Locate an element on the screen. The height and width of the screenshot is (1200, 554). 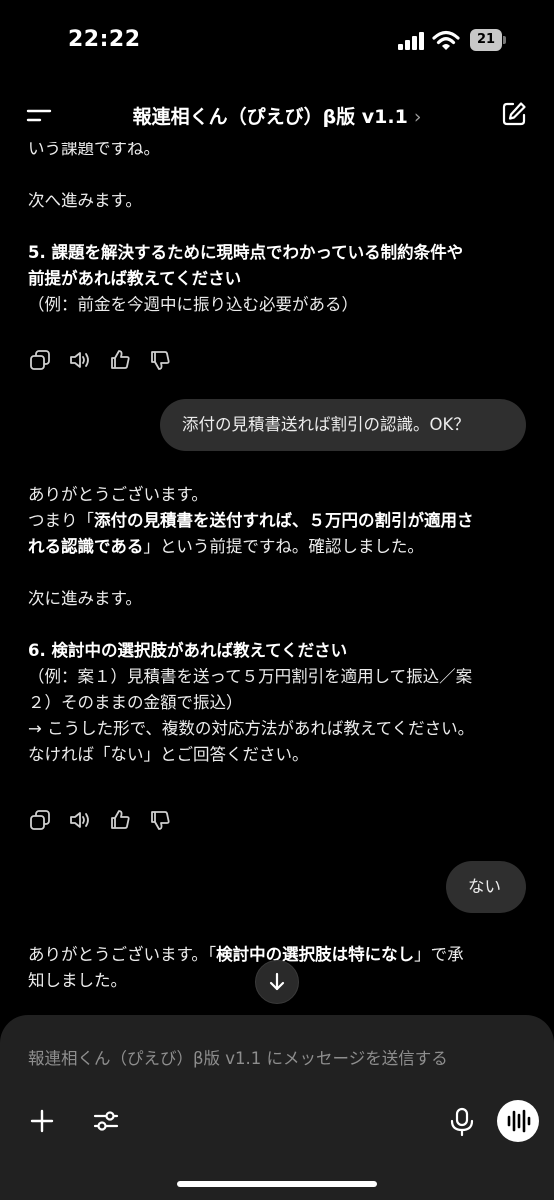
message-line: ２）そのままの金額で振込） is located at coordinates (135, 702).